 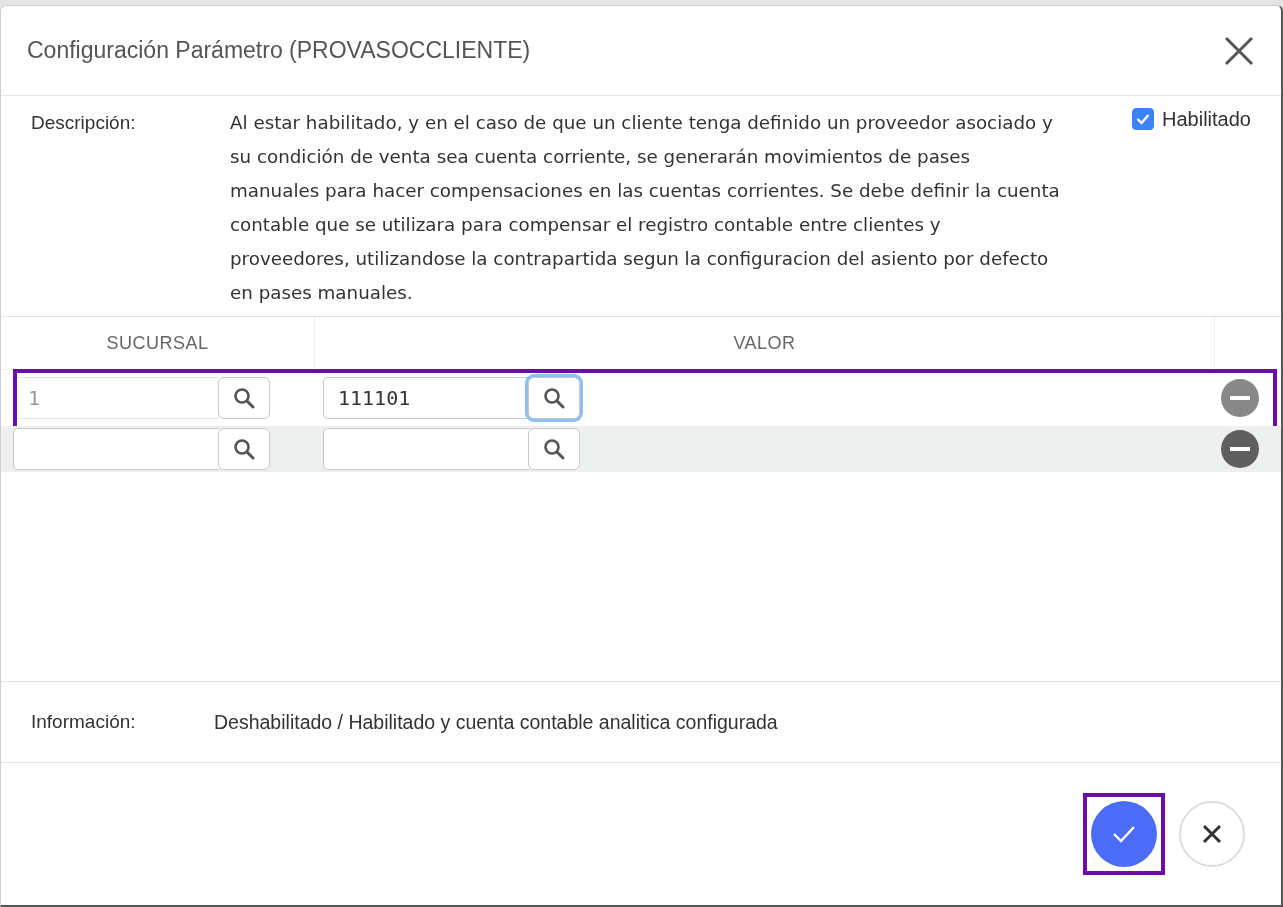 I want to click on enabled-label: Habilitado, so click(x=1206, y=119).